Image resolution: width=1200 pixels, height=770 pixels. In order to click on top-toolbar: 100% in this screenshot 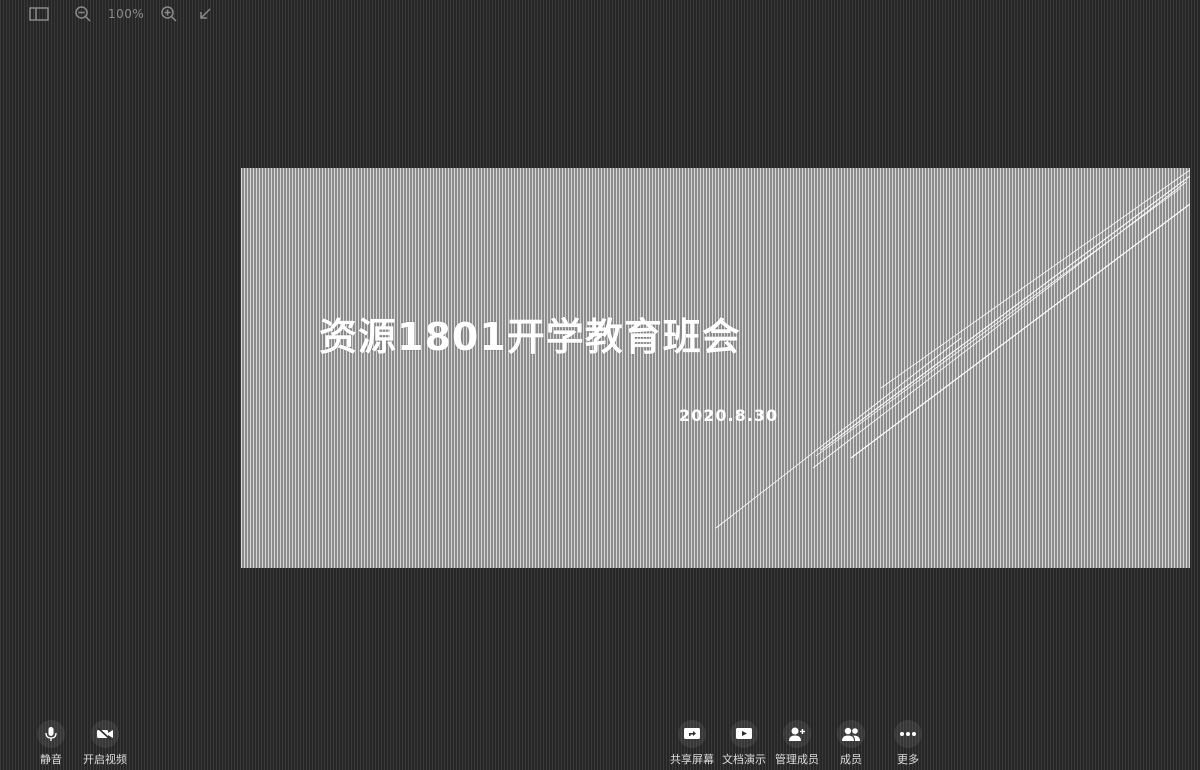, I will do `click(108, 14)`.